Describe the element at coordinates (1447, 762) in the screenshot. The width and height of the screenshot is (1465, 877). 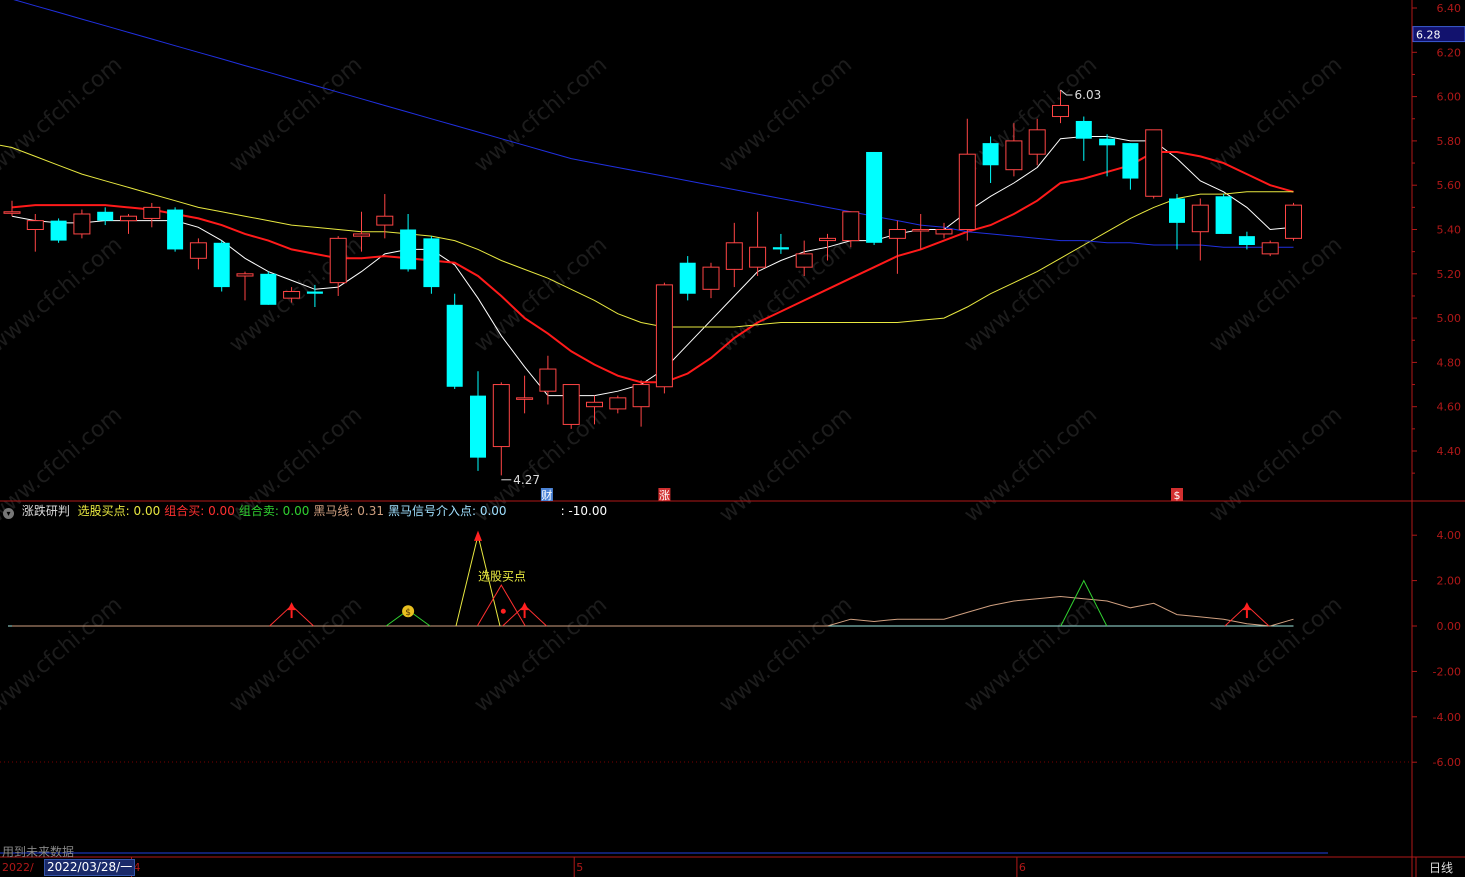
I see `y-tick-label: -6.00` at that location.